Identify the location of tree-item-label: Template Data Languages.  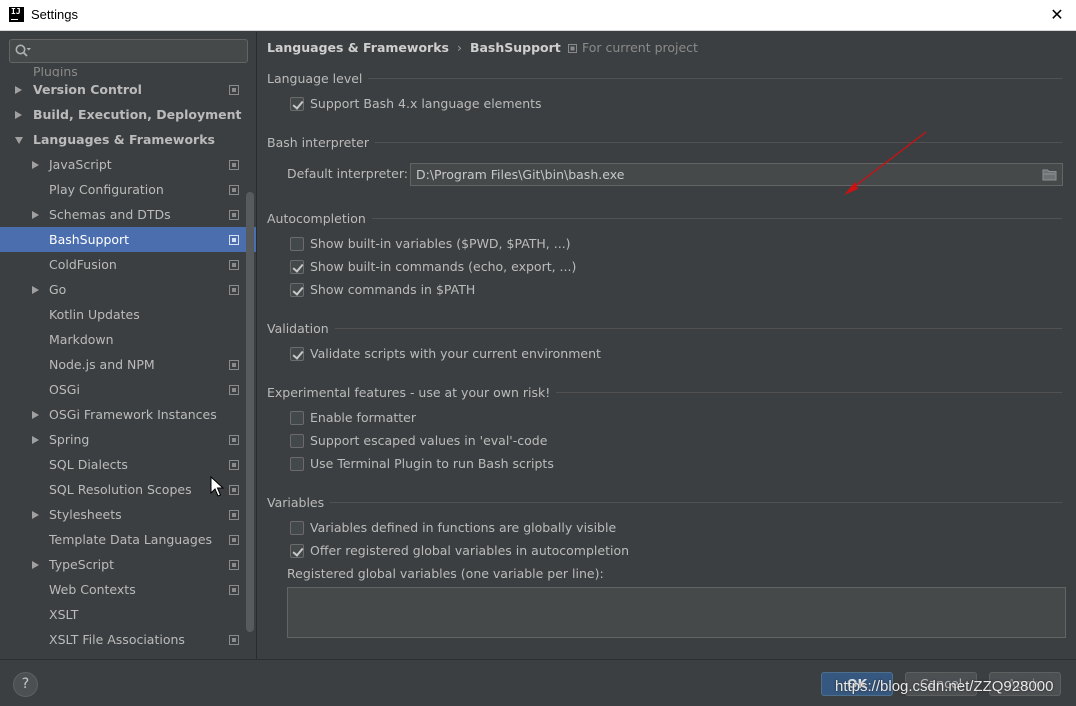
(131, 539).